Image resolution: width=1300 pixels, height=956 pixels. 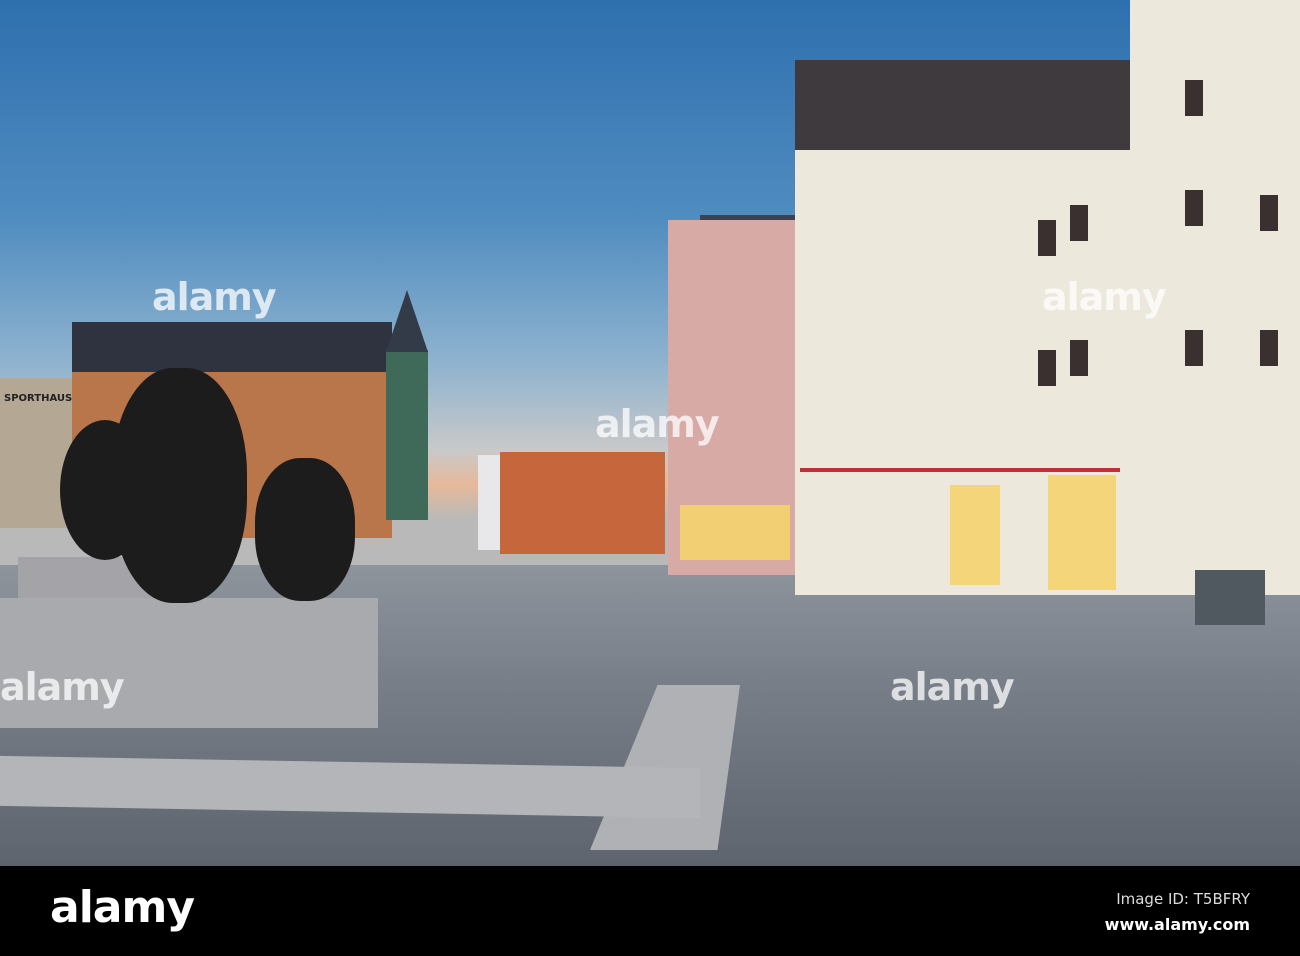 I want to click on sporthaus-sign: SPORTHAUS, so click(x=38, y=398).